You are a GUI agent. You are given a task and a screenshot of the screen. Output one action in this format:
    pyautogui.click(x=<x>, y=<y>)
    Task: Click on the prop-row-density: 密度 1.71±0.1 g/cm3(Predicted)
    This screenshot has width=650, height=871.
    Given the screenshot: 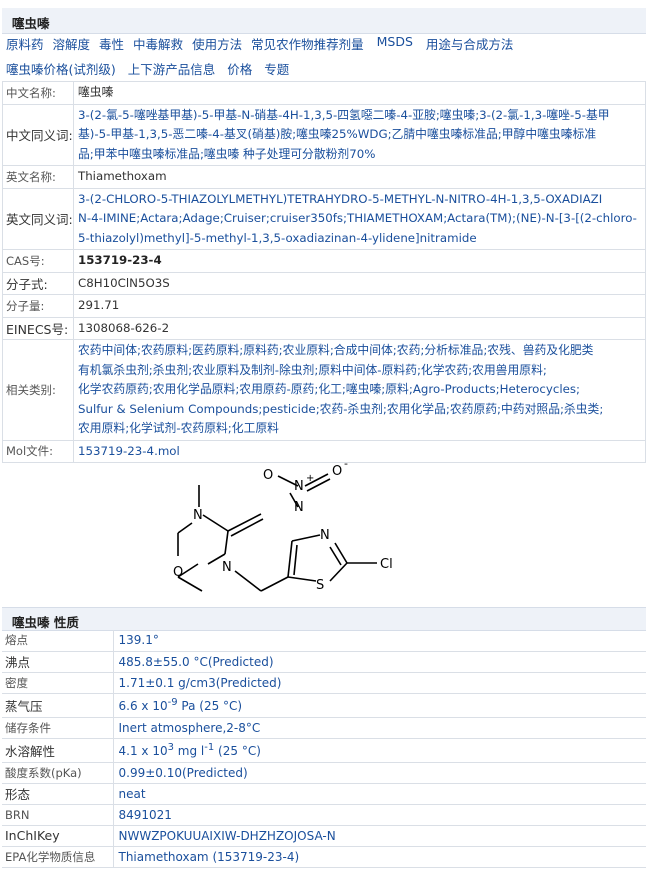 What is the action you would take?
    pyautogui.click(x=324, y=683)
    